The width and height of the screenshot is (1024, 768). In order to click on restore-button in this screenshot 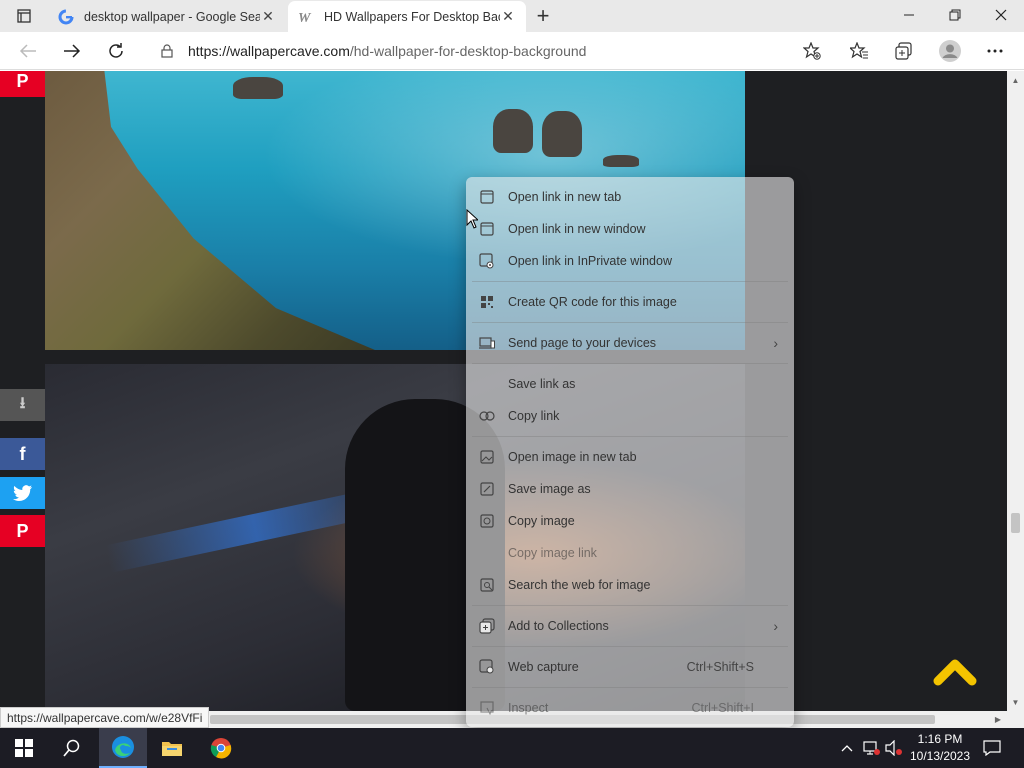, I will do `click(955, 15)`.